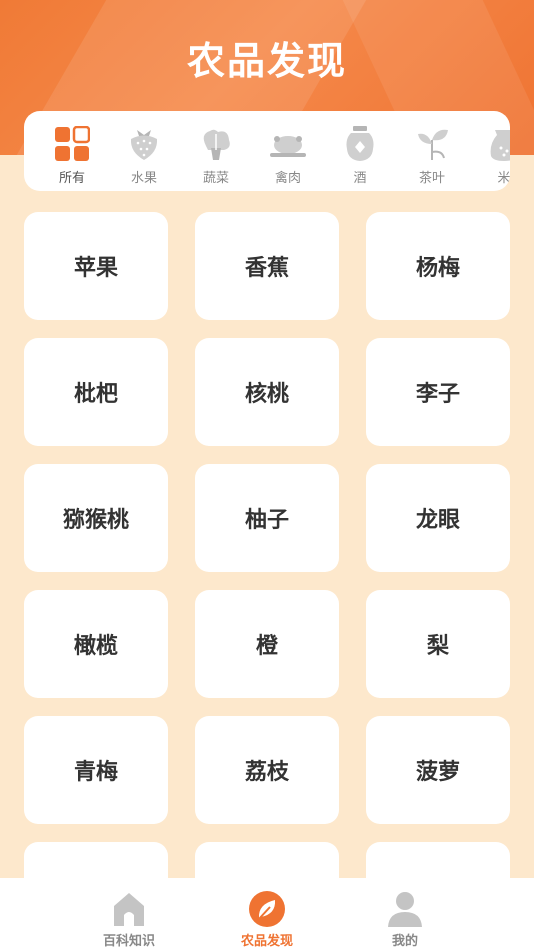  I want to click on category-label: 禽肉, so click(287, 178).